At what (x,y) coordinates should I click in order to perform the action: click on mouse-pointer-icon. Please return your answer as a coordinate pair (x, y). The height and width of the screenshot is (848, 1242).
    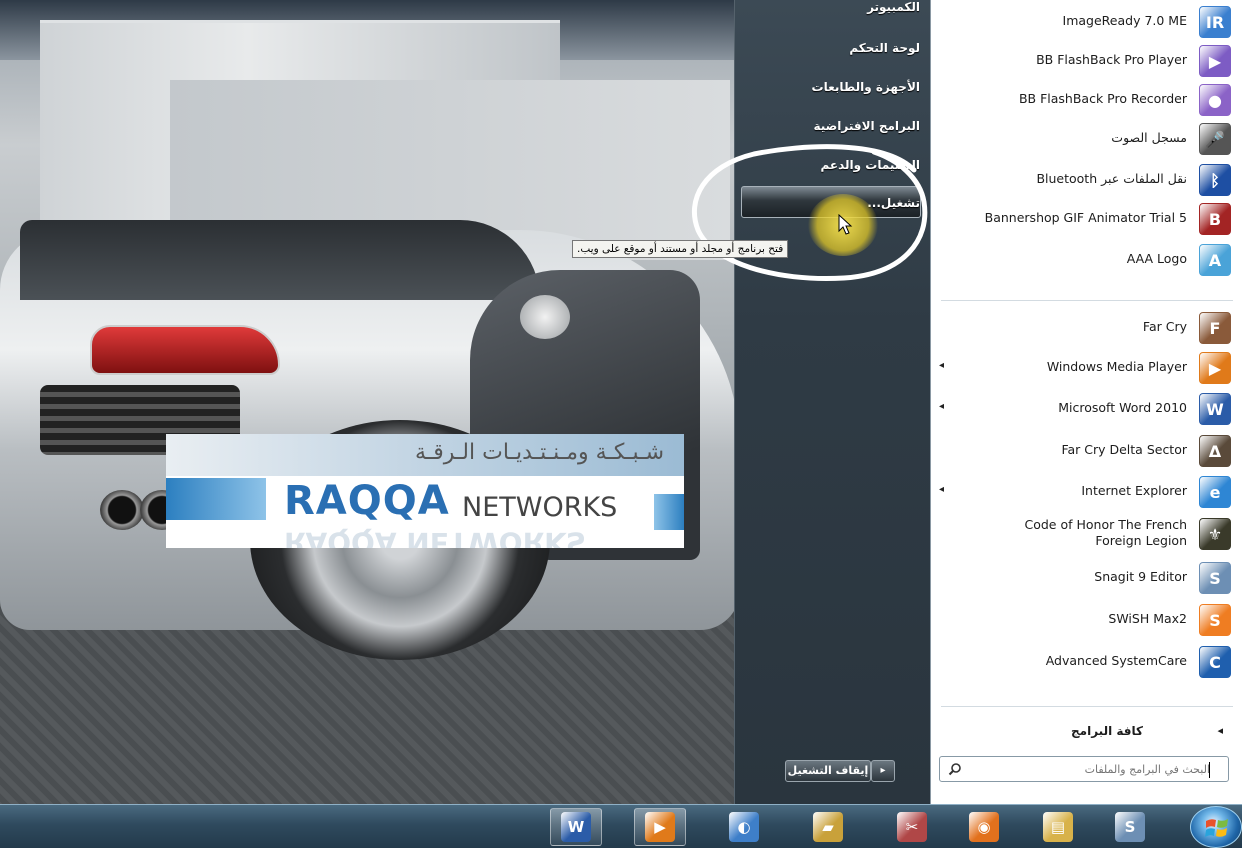
    Looking at the image, I should click on (845, 224).